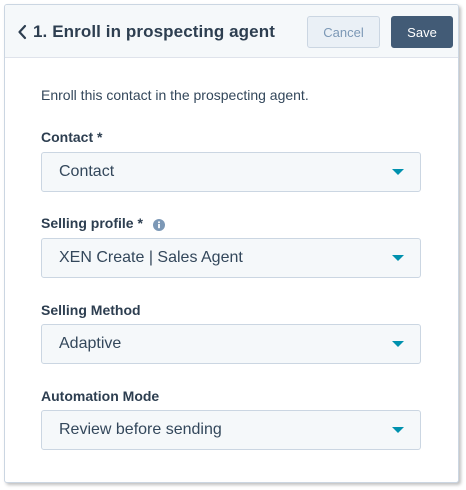 The width and height of the screenshot is (466, 490). What do you see at coordinates (158, 224) in the screenshot?
I see `info-icon` at bounding box center [158, 224].